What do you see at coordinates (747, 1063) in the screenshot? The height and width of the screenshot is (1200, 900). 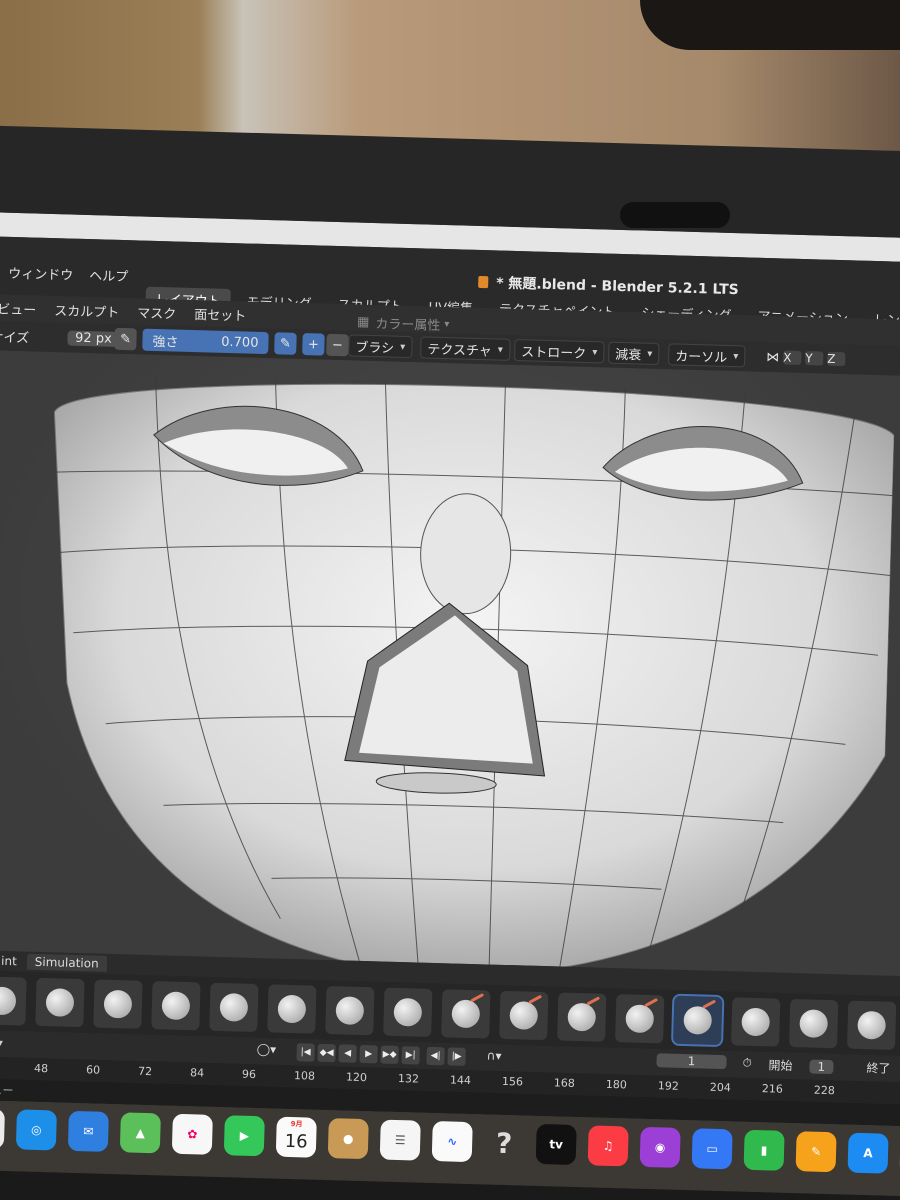 I see `clock-icon: ⏱` at bounding box center [747, 1063].